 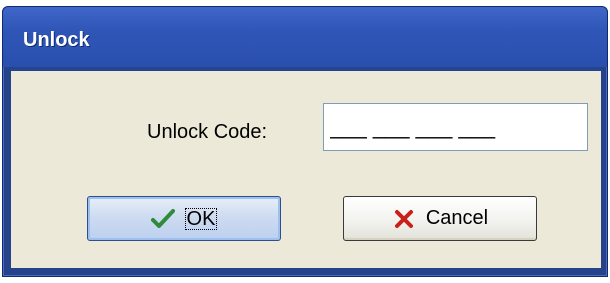 I want to click on x-icon, so click(x=404, y=219).